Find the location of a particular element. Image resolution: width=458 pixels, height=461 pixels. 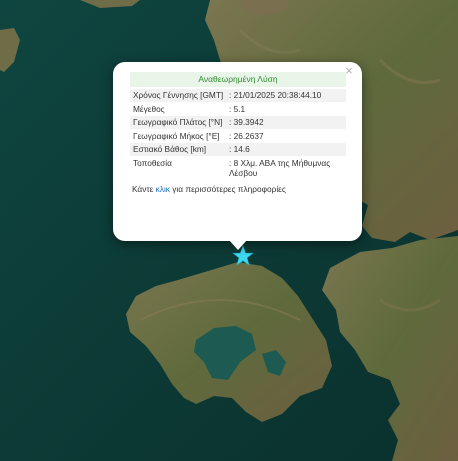

more-info-text: Κάντε κλικ για περισσότερες πληροφορίες is located at coordinates (238, 189).